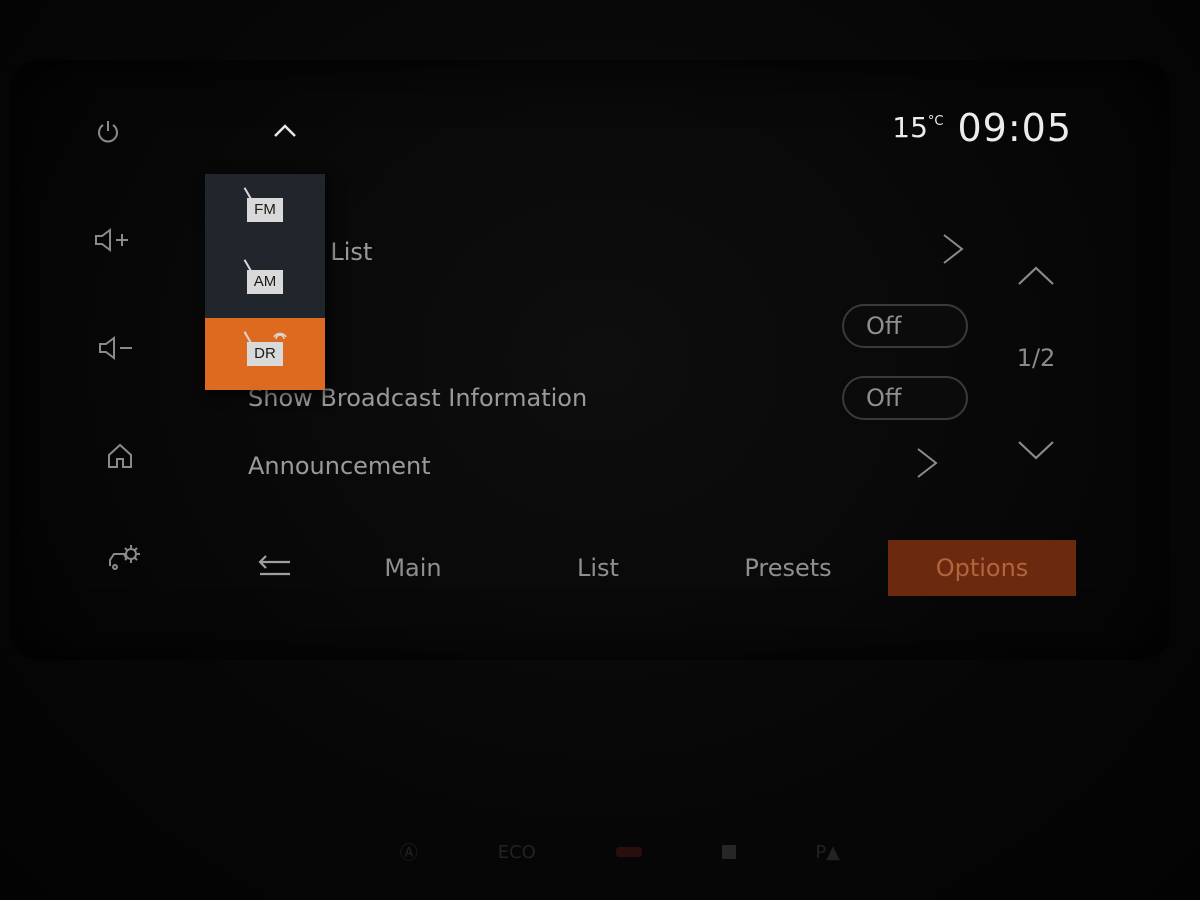  I want to click on outside-temperature: 15°C, so click(917, 128).